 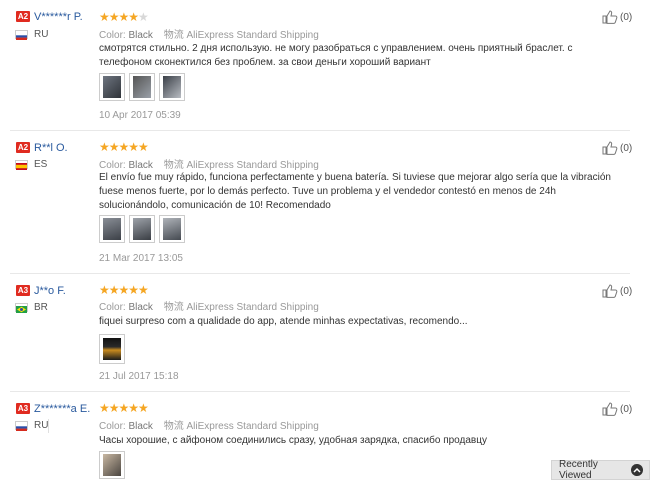 I want to click on recently-viewed-label: Recently Viewed, so click(x=578, y=470).